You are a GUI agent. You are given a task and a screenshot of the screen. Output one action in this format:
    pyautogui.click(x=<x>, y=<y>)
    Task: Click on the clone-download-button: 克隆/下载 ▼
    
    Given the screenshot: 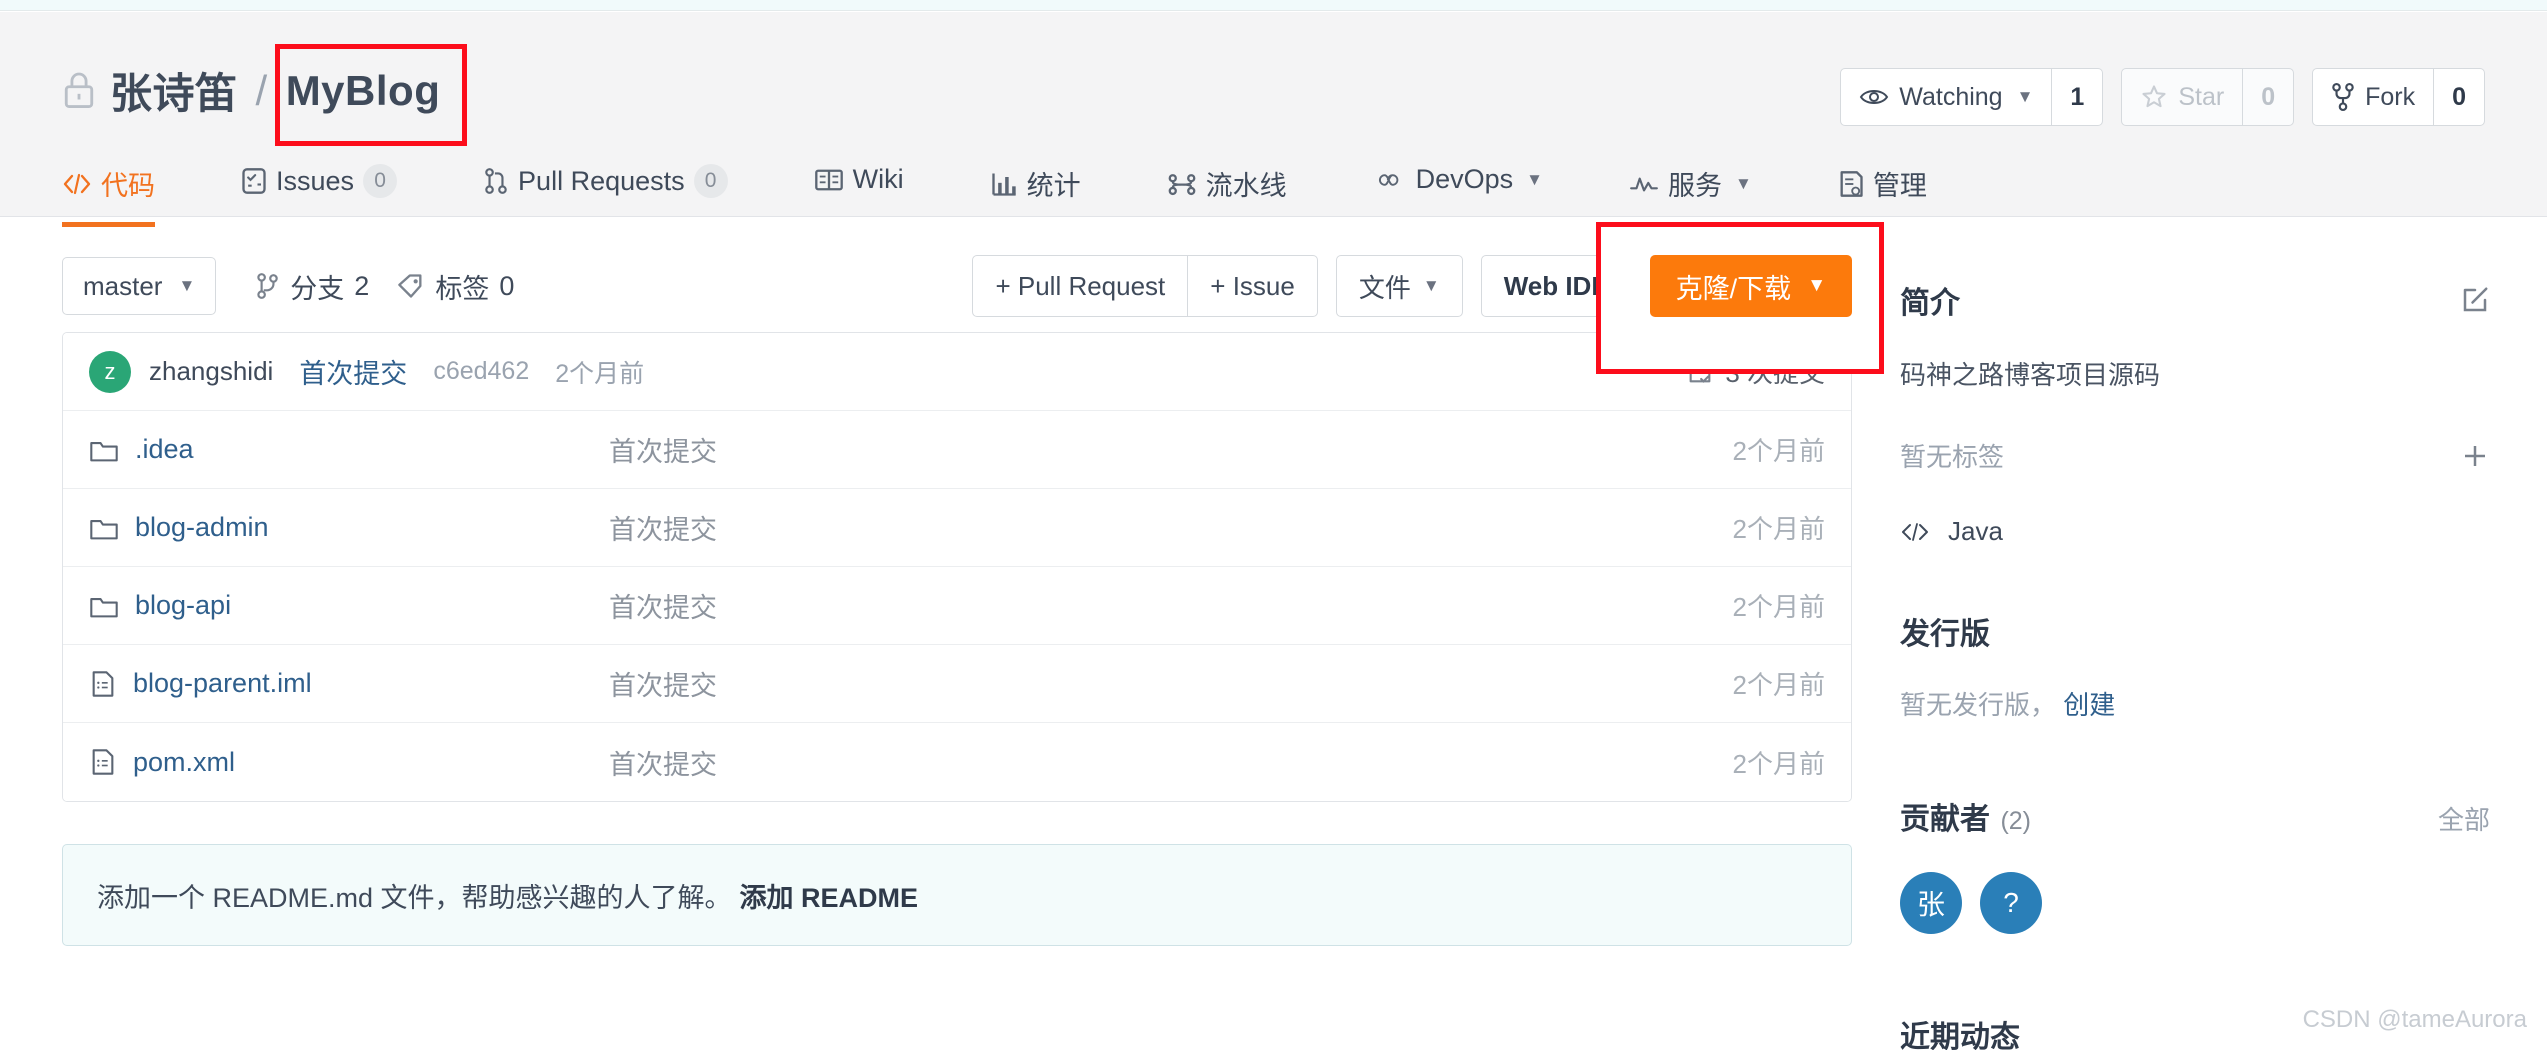 What is the action you would take?
    pyautogui.click(x=1750, y=286)
    